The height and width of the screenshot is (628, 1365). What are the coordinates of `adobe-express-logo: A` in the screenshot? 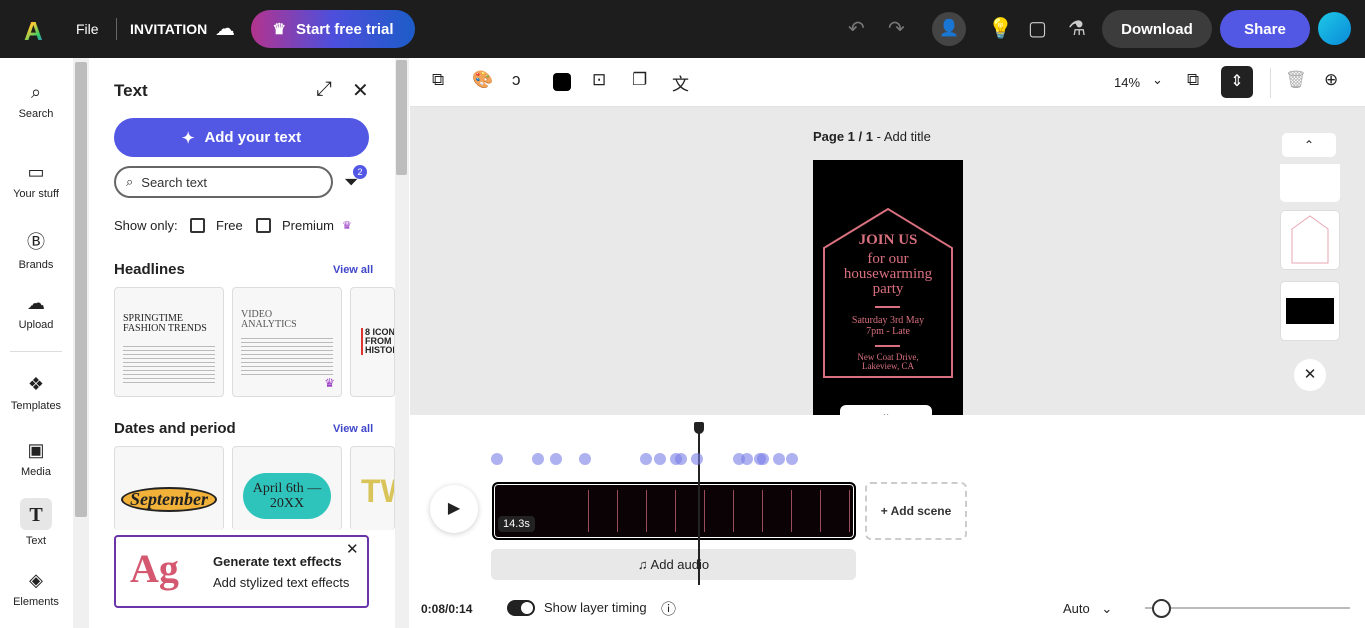 It's located at (33, 31).